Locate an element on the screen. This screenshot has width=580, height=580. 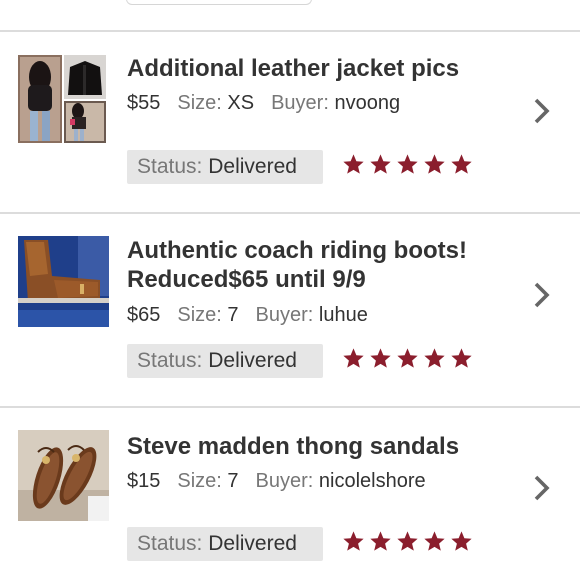
item-price: $65 is located at coordinates (144, 315).